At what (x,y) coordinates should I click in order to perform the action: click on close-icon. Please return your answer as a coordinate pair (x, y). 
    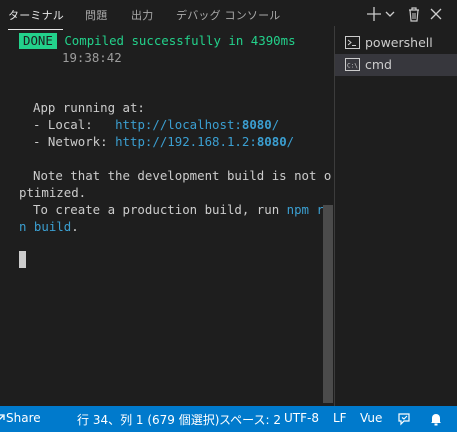
    Looking at the image, I should click on (436, 14).